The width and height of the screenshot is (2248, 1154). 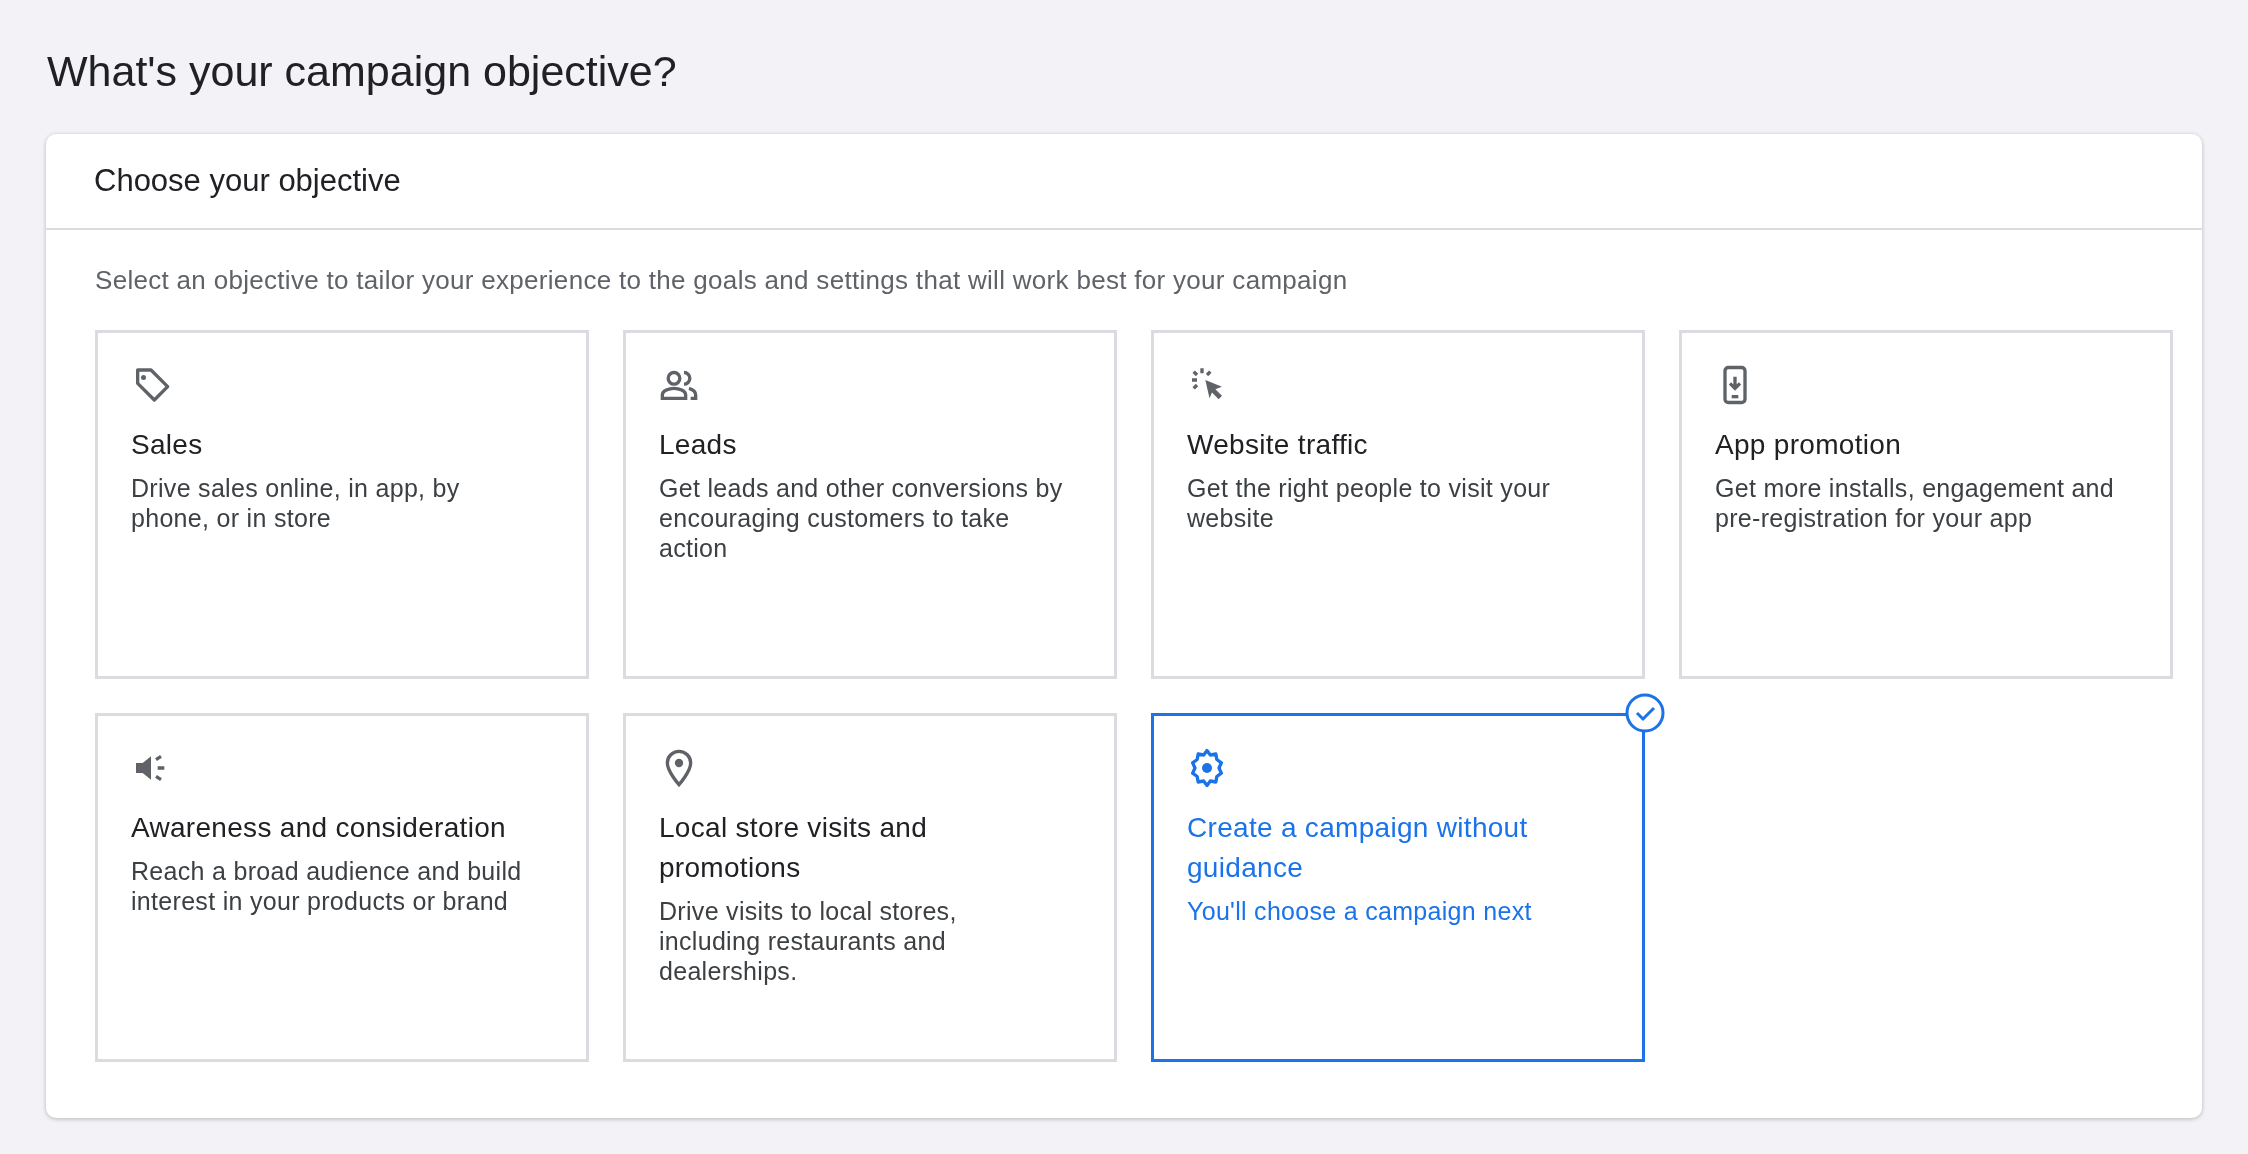 What do you see at coordinates (794, 848) in the screenshot?
I see `objective-title: Local store visits and promotions` at bounding box center [794, 848].